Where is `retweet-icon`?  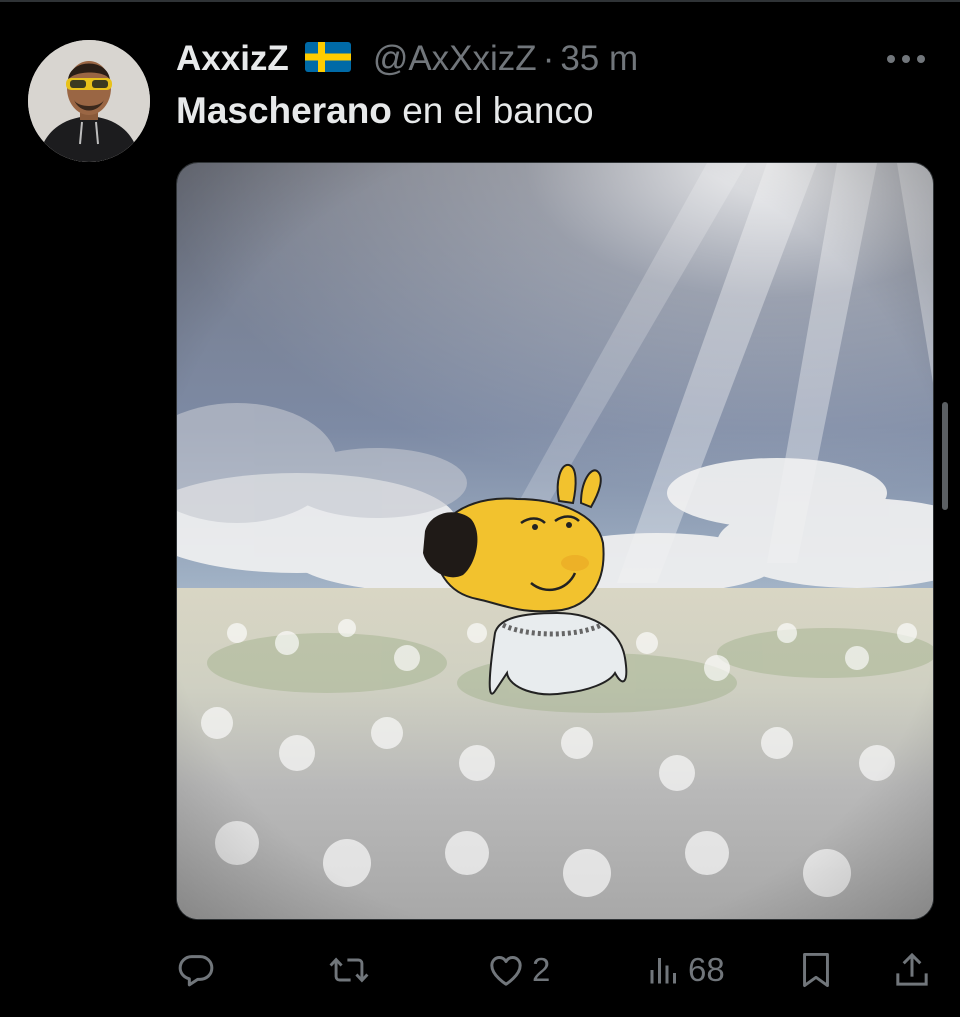 retweet-icon is located at coordinates (349, 970).